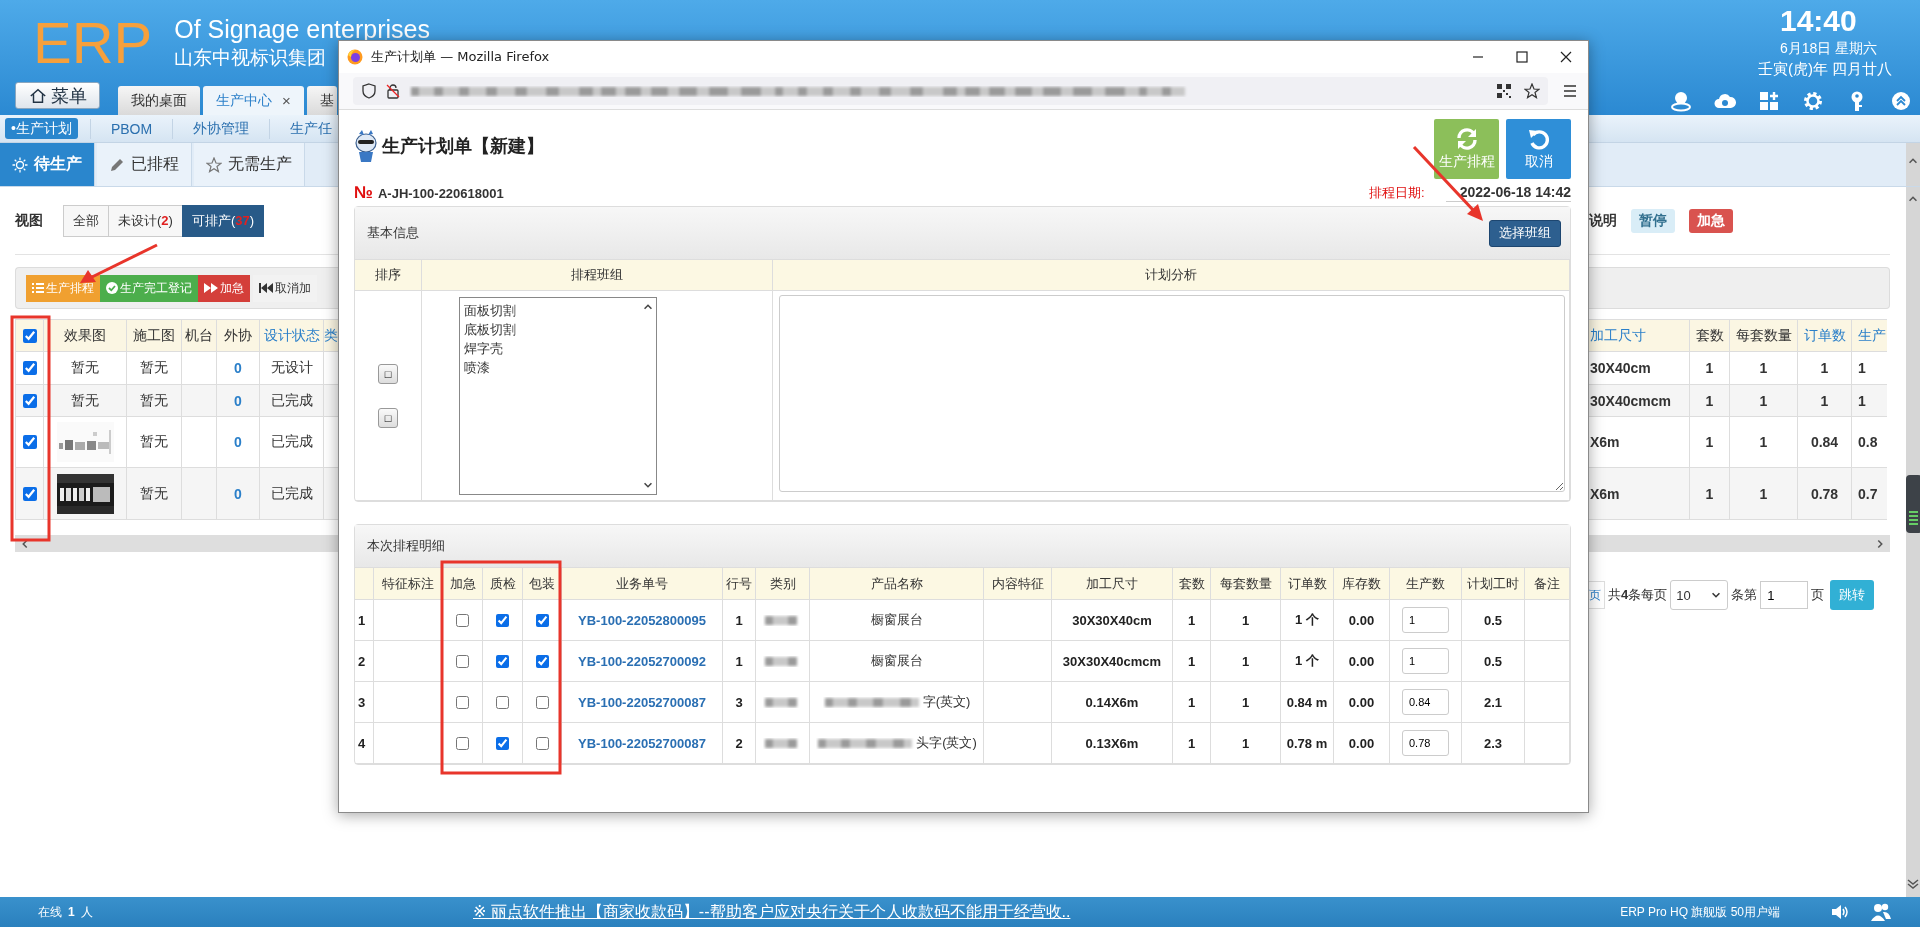 This screenshot has height=927, width=1920. What do you see at coordinates (1547, 584) in the screenshot?
I see `column-header: 备注` at bounding box center [1547, 584].